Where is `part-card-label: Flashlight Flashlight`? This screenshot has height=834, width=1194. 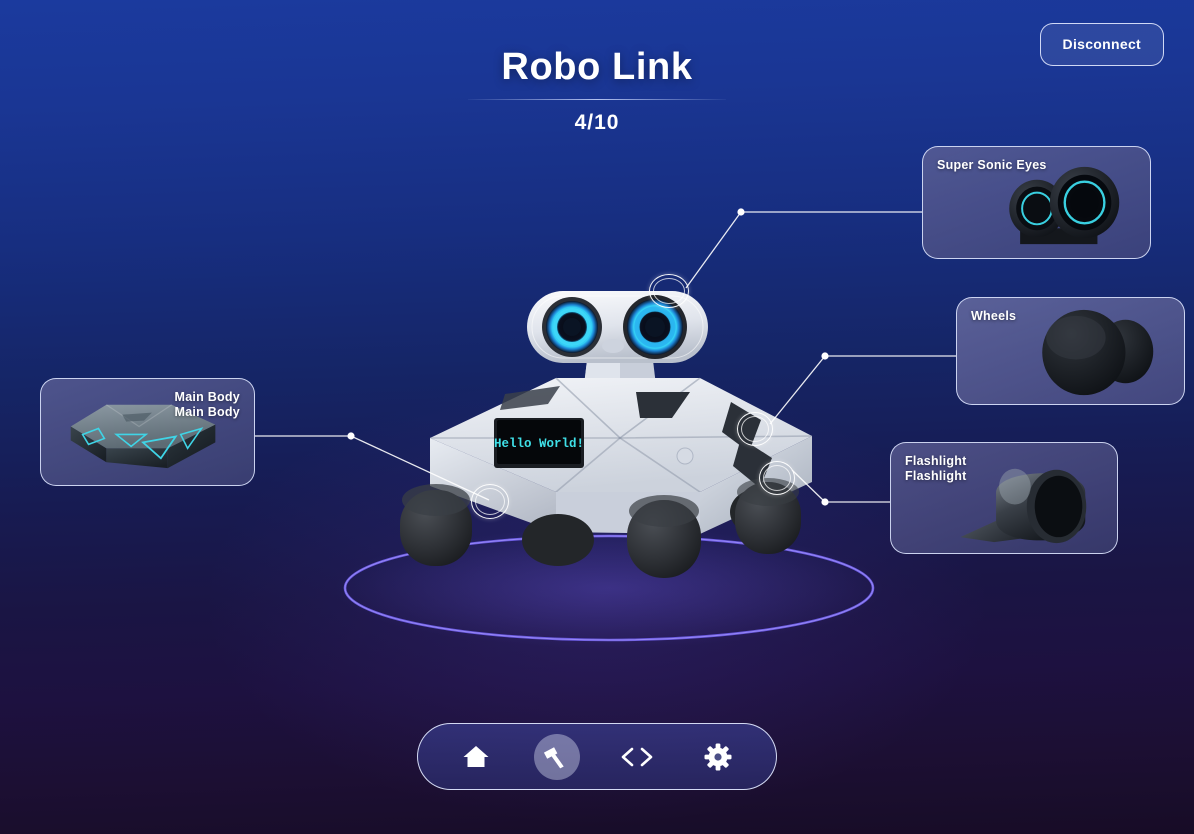 part-card-label: Flashlight Flashlight is located at coordinates (936, 468).